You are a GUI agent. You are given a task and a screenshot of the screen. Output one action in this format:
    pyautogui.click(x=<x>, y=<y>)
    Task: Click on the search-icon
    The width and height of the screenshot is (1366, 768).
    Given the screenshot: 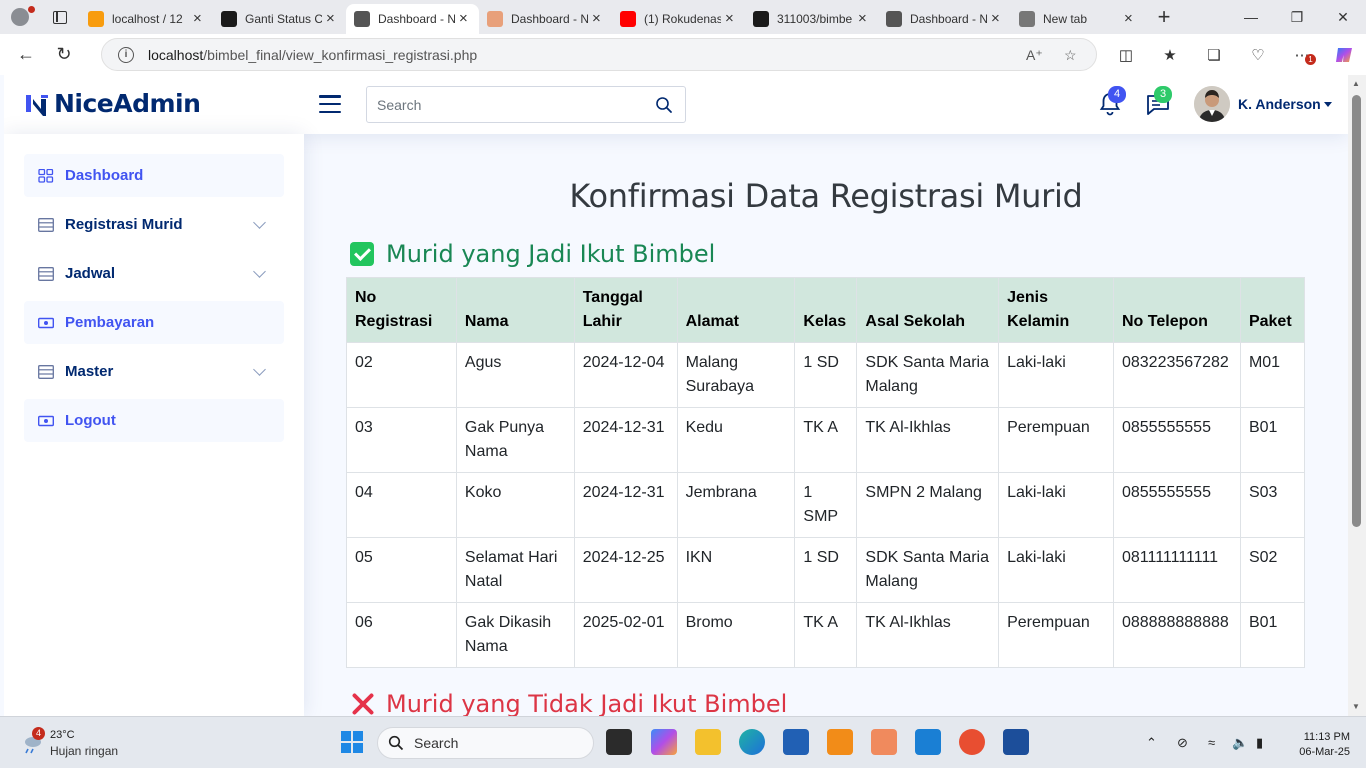 What is the action you would take?
    pyautogui.click(x=664, y=105)
    